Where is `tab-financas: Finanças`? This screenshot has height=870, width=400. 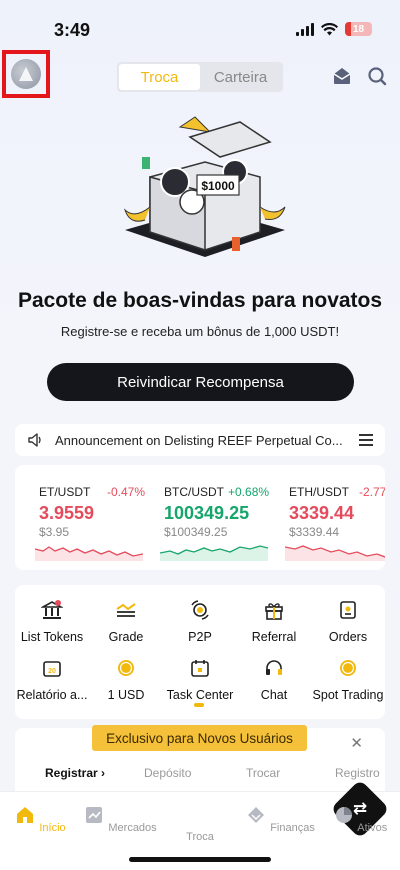
tab-financas: Finanças is located at coordinates (280, 819).